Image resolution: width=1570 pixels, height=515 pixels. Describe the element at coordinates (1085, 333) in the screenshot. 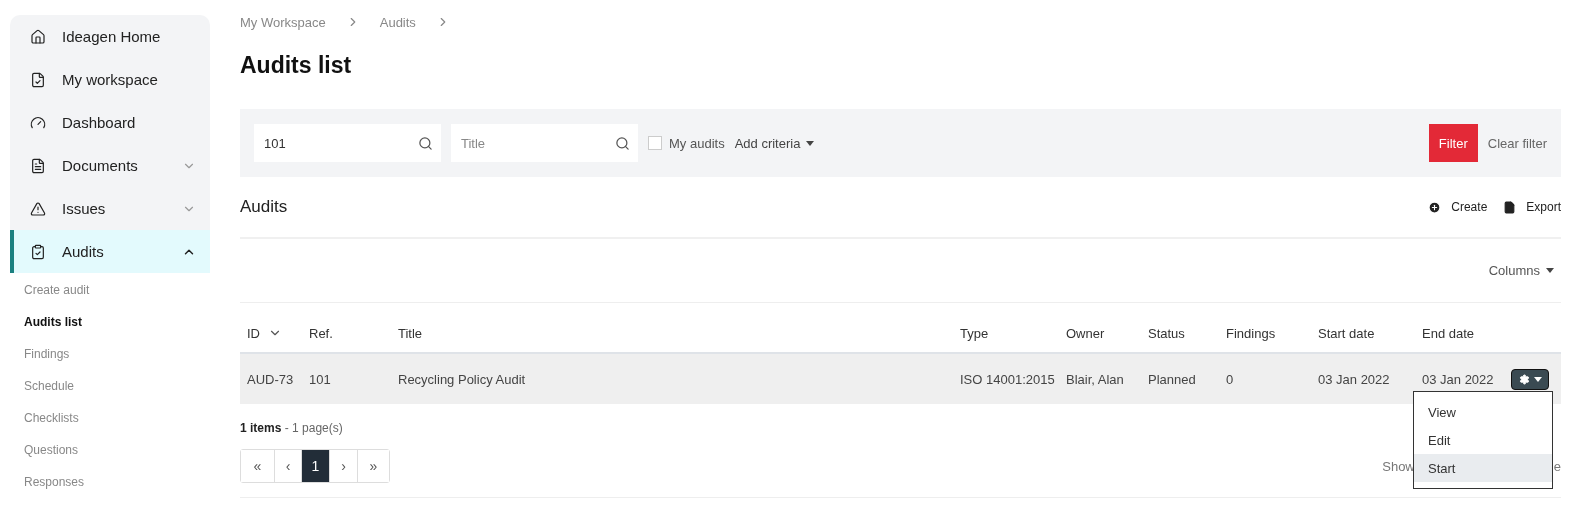

I see `column-header: Owner` at that location.